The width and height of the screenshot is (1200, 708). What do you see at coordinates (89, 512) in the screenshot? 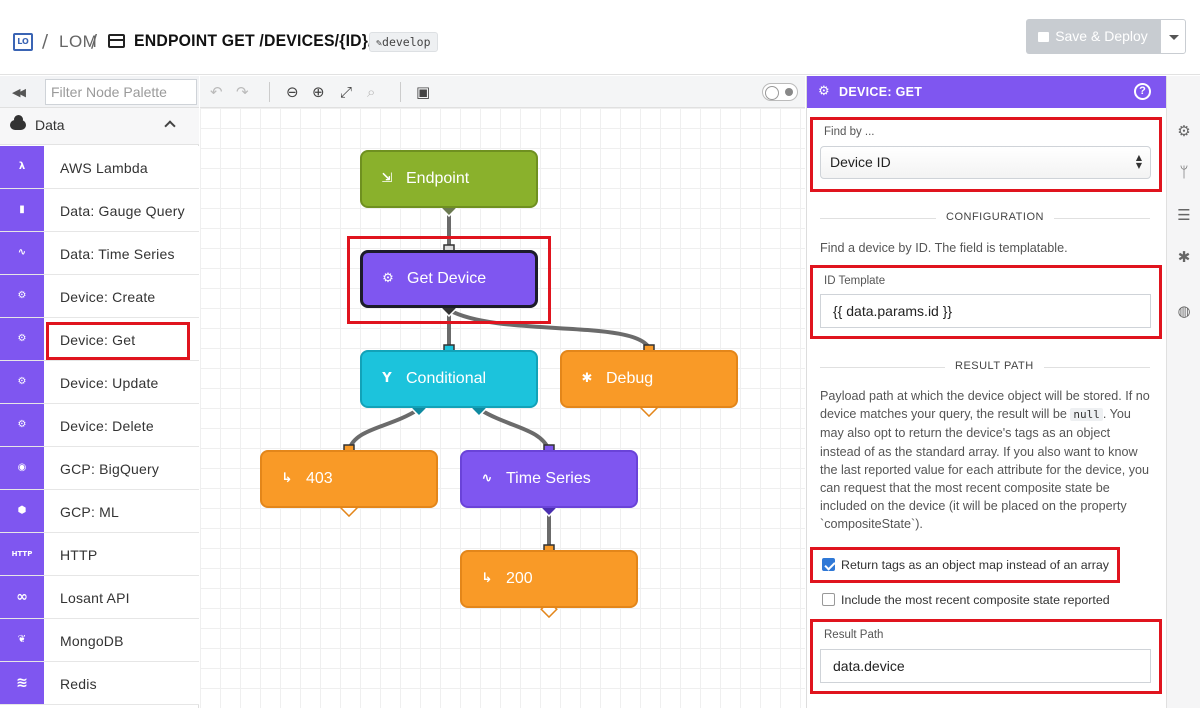
I see `palette-node-label: GCP: ML` at bounding box center [89, 512].